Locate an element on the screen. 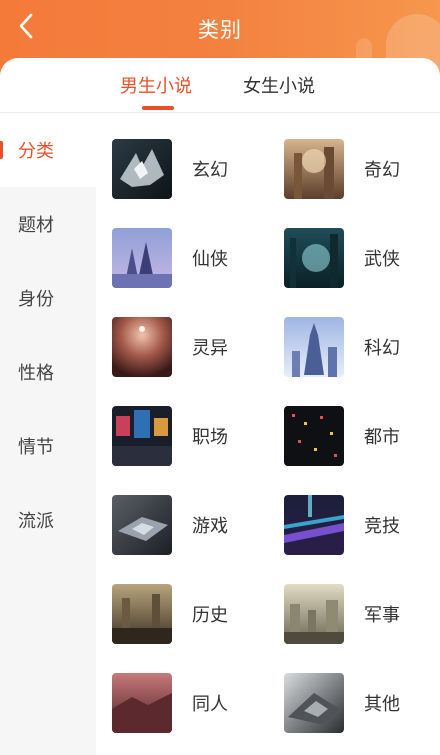  page-title: 类别 is located at coordinates (220, 30).